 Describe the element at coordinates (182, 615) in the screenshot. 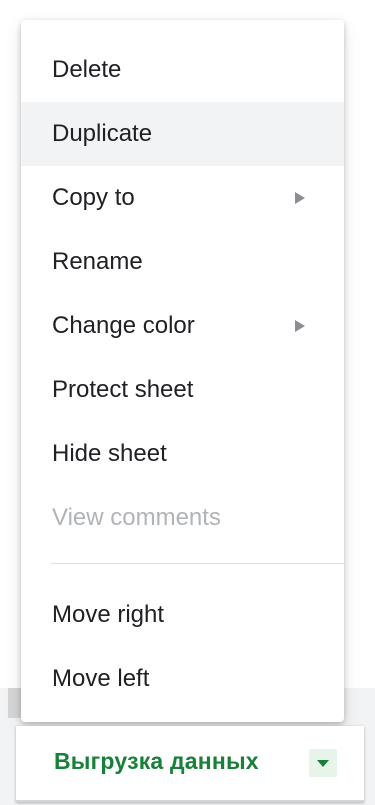

I see `menu-item-move-right: Move right` at that location.